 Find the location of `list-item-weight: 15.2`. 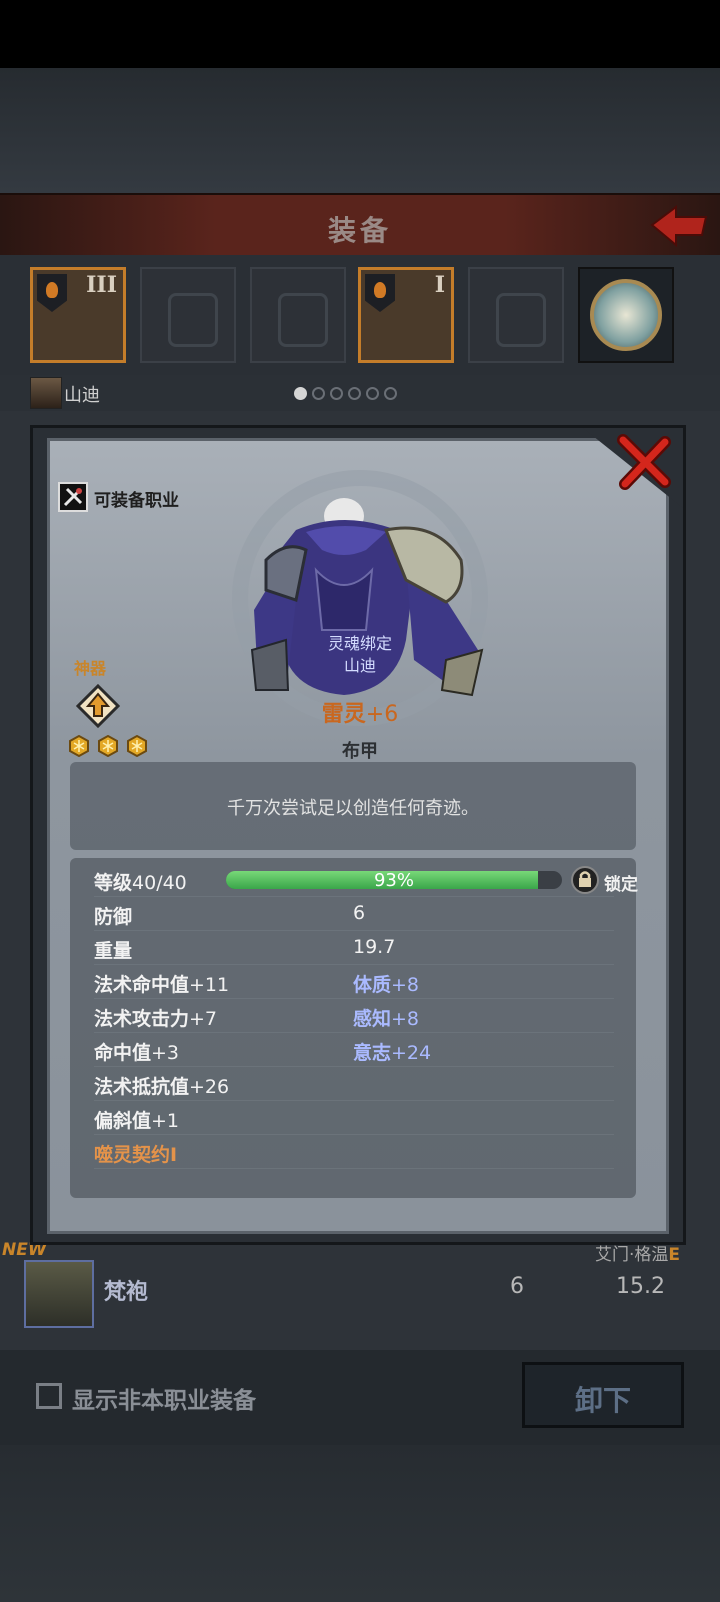

list-item-weight: 15.2 is located at coordinates (640, 1286).